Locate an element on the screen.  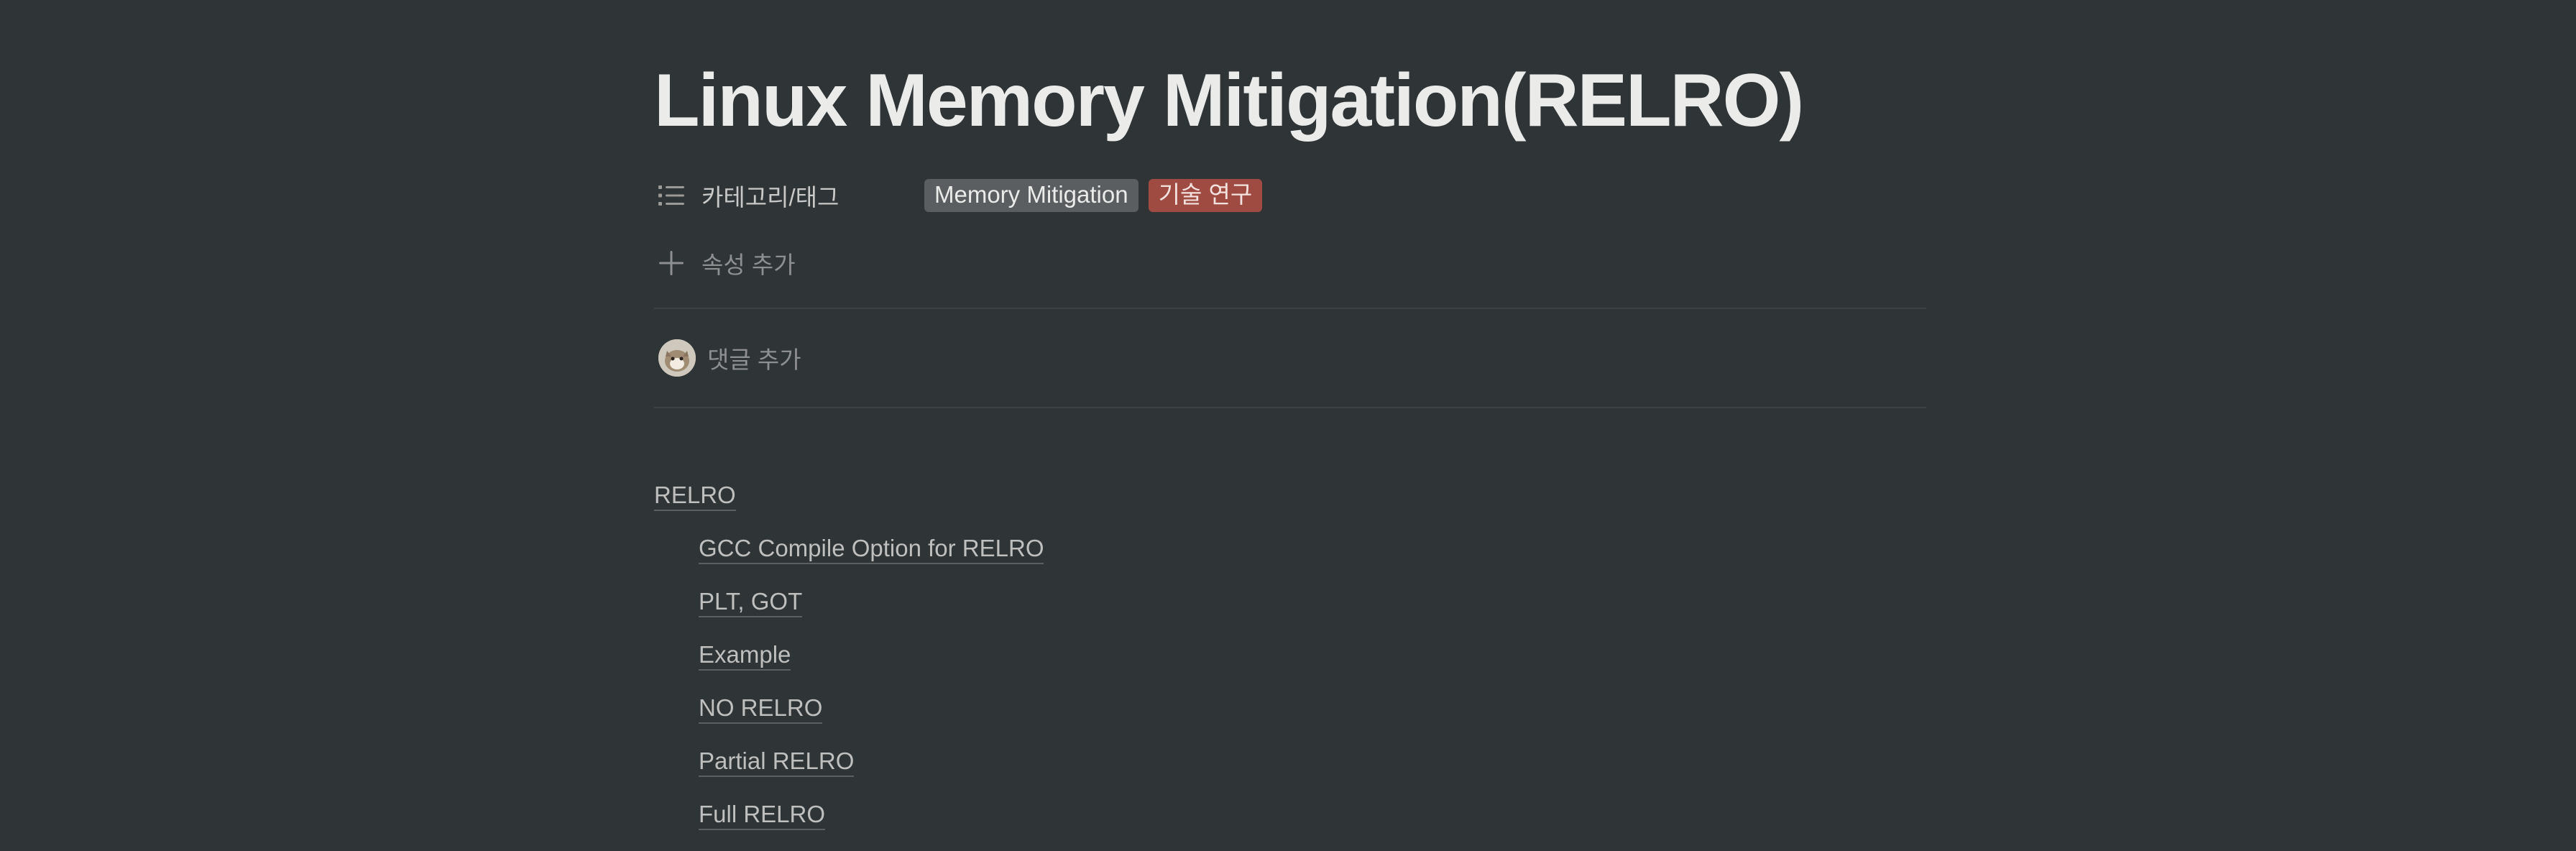
list-icon is located at coordinates (671, 195).